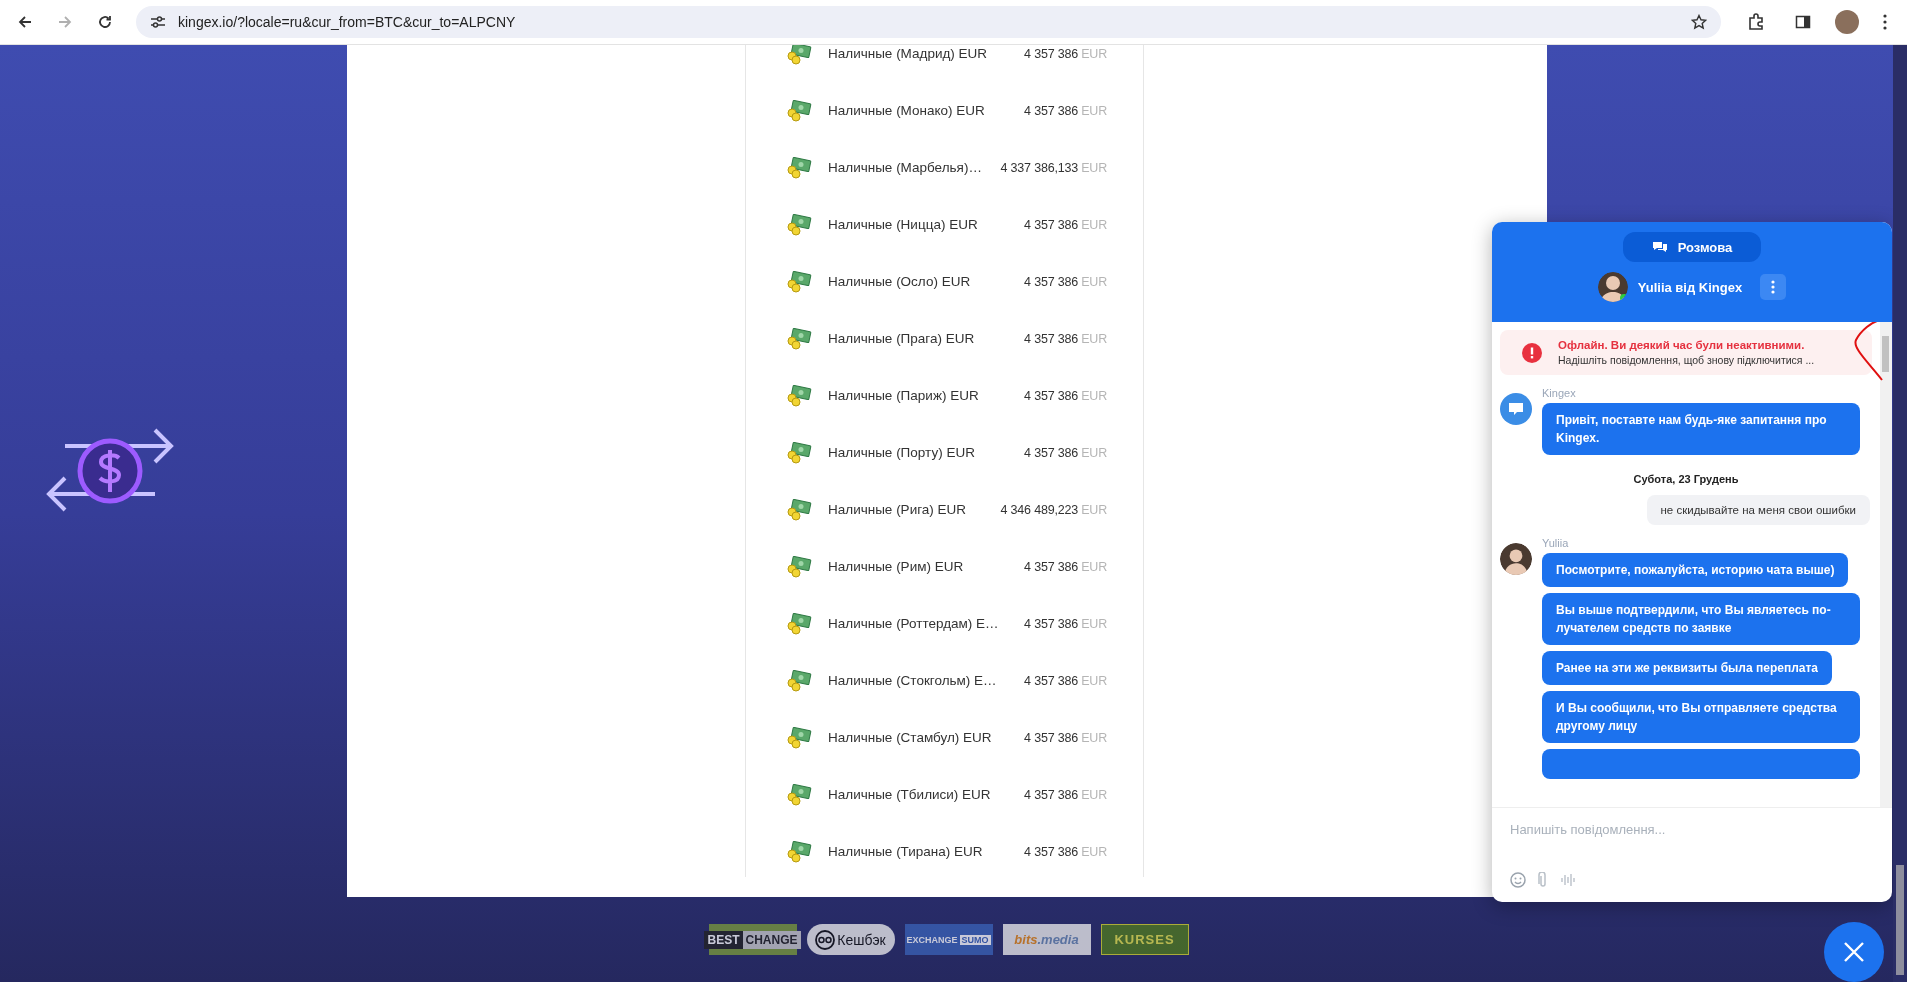 The width and height of the screenshot is (1907, 982). What do you see at coordinates (1701, 429) in the screenshot?
I see `message-bubble: Привіт, поставте нам будь-яке запитання про Kingex.` at bounding box center [1701, 429].